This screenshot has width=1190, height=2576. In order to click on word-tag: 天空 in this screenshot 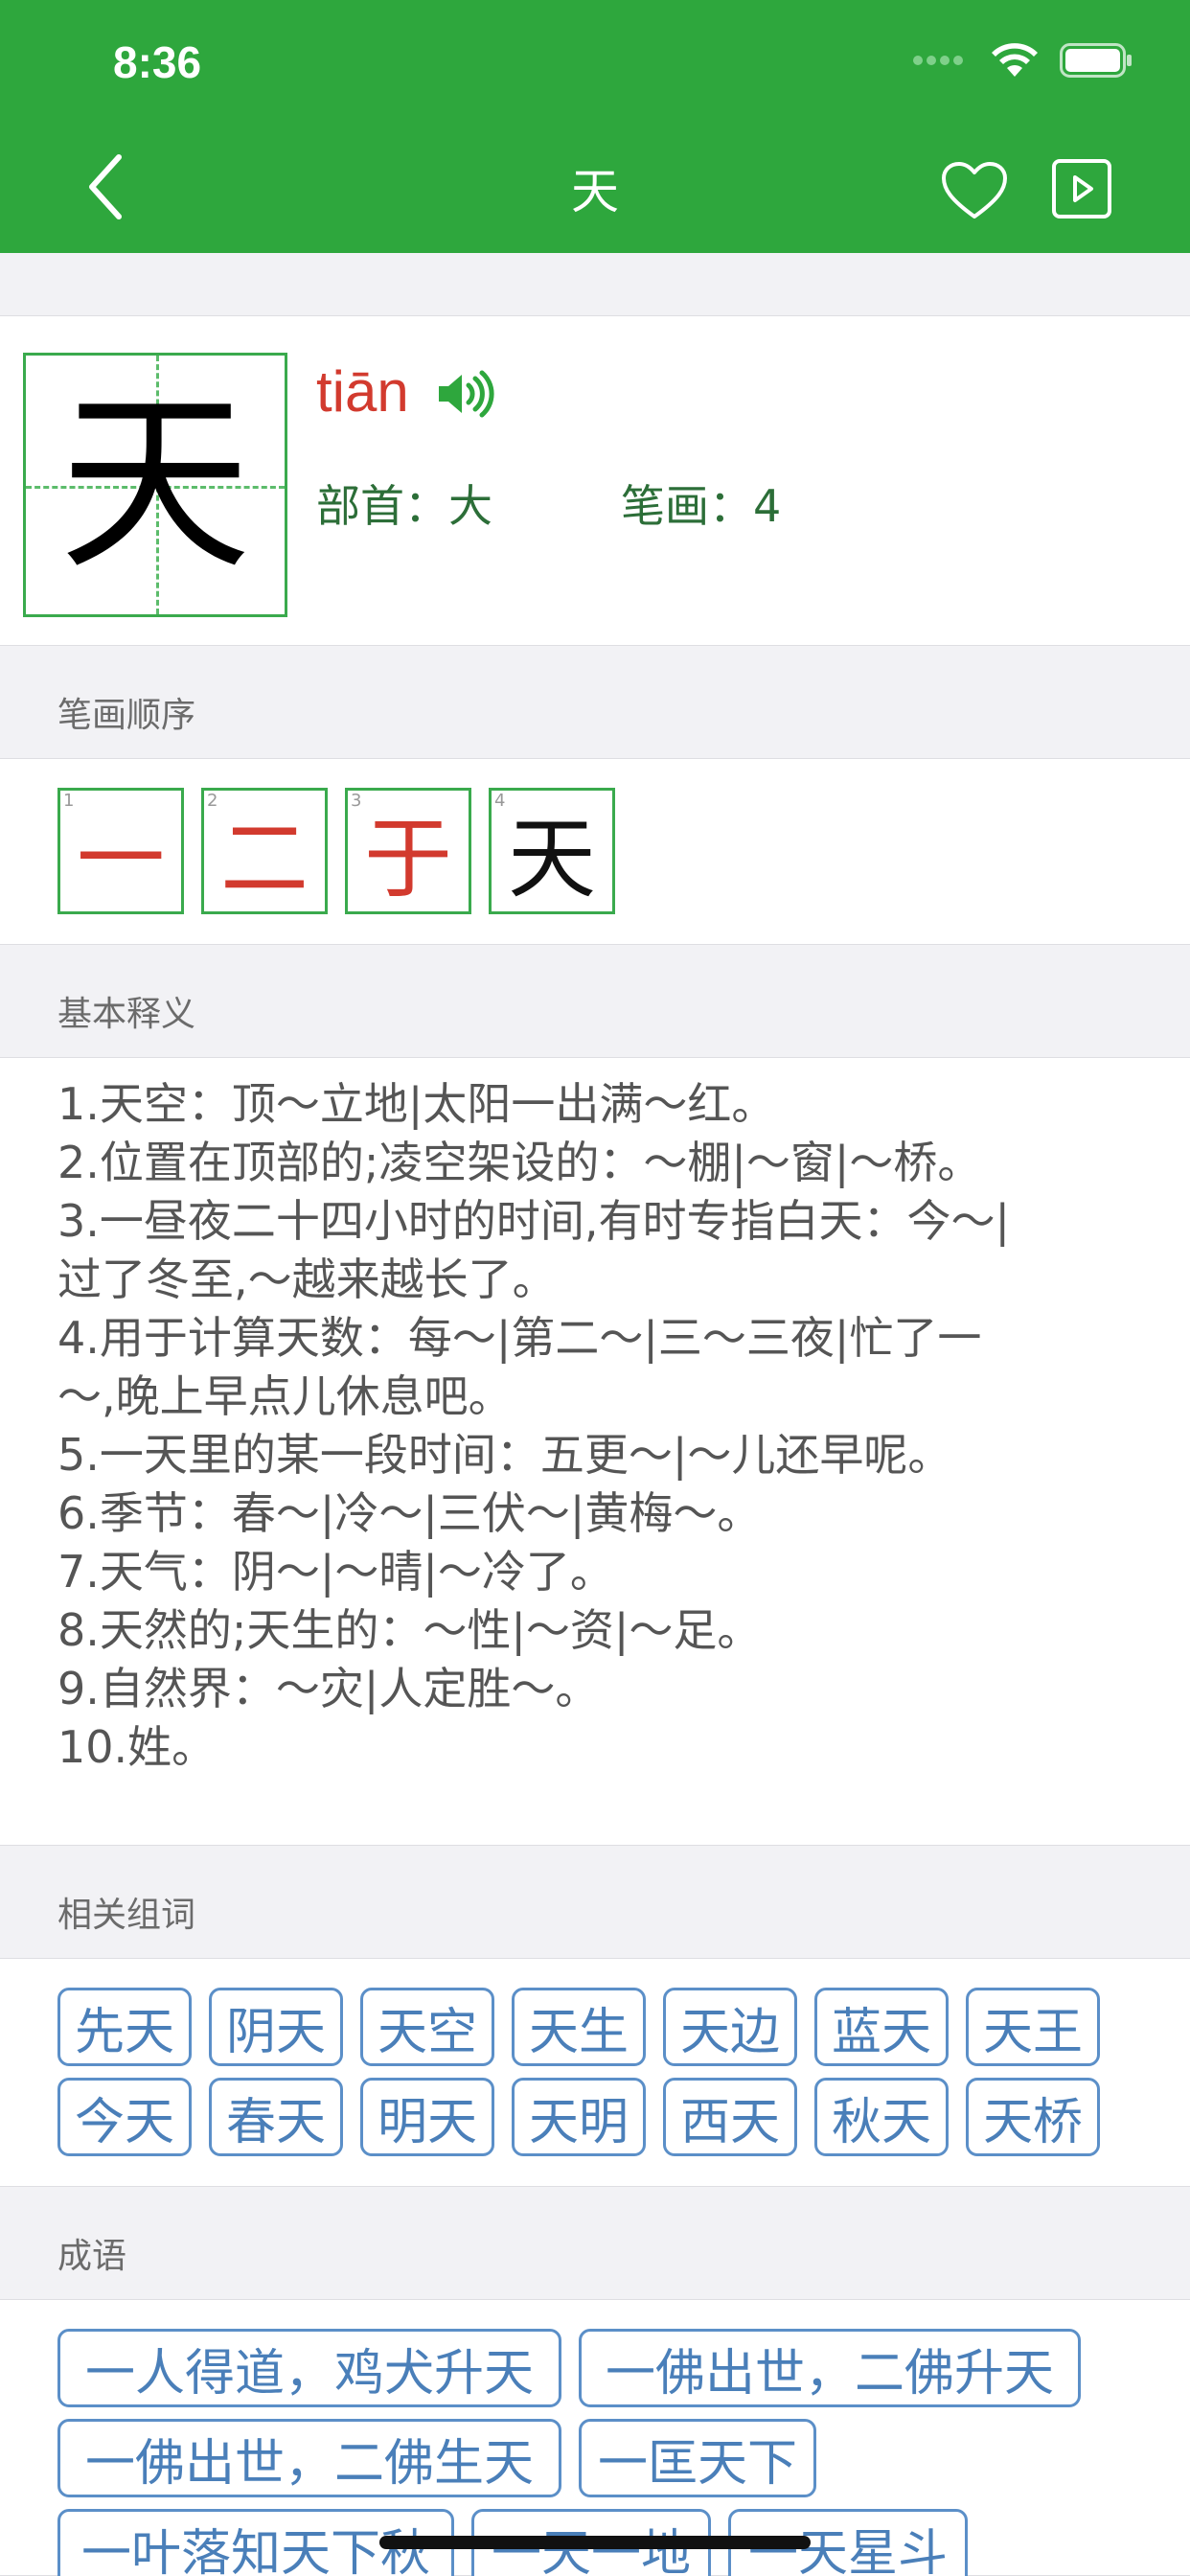, I will do `click(427, 2027)`.